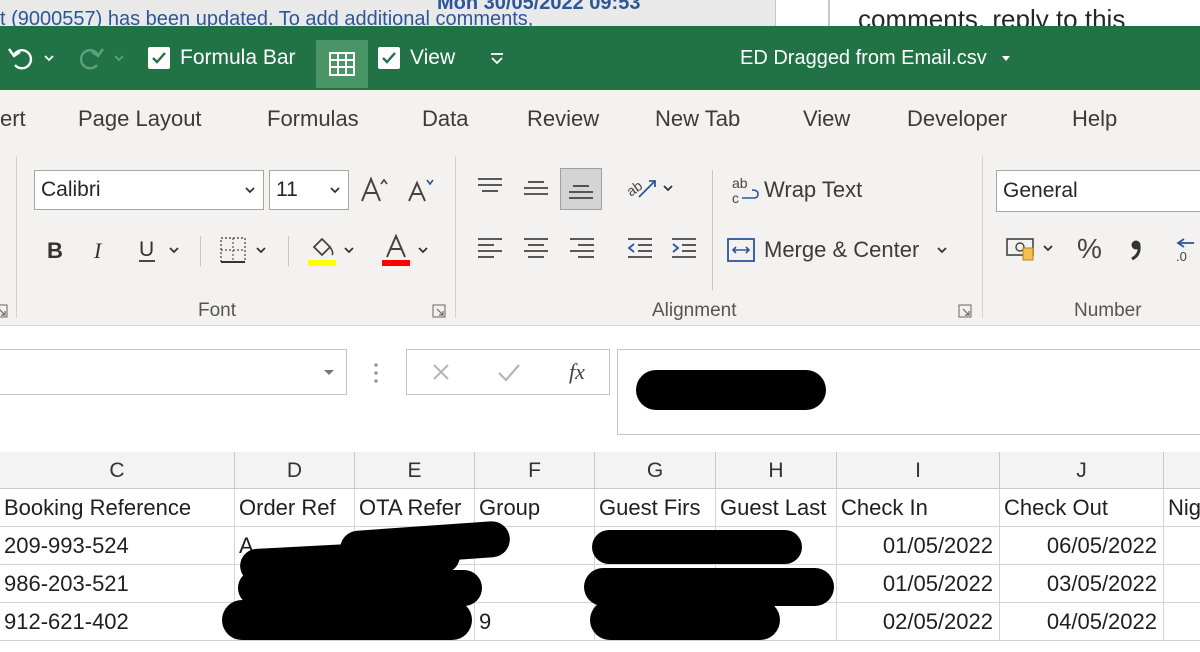  I want to click on column-header-h: H, so click(776, 470).